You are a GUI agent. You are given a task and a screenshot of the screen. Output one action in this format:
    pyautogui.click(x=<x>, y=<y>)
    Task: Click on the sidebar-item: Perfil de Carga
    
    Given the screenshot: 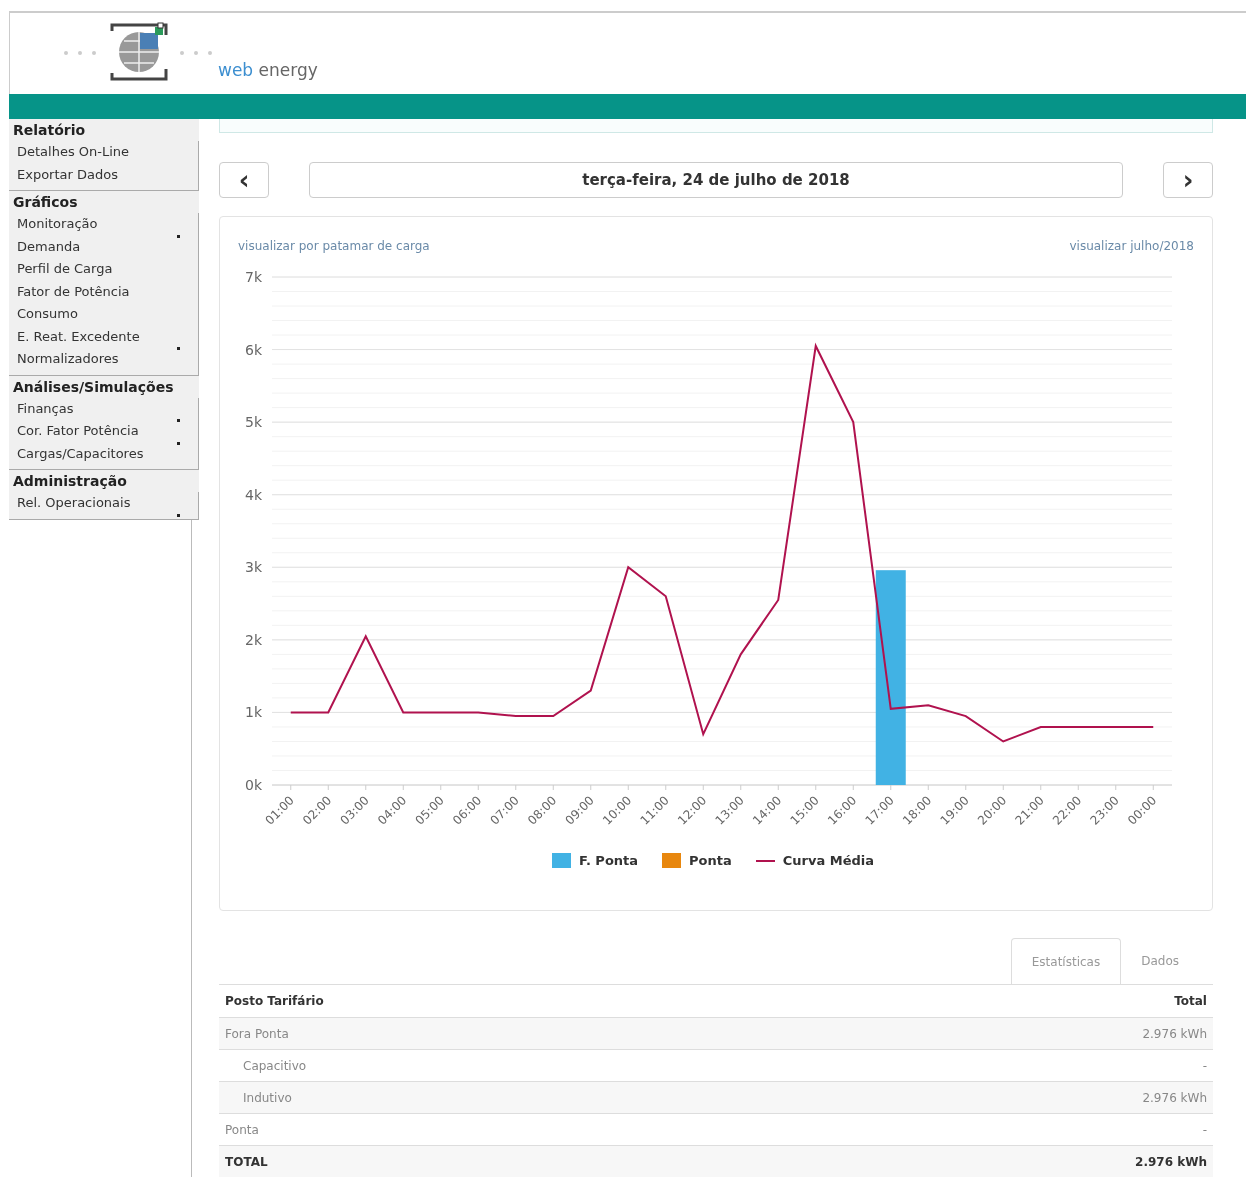 What is the action you would take?
    pyautogui.click(x=103, y=269)
    